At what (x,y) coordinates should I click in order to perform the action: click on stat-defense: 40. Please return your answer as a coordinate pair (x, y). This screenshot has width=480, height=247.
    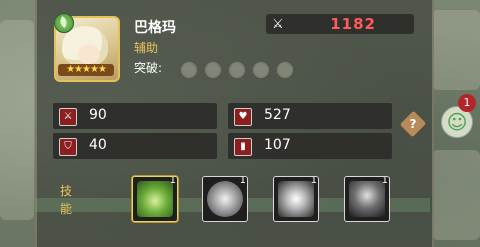
    Looking at the image, I should click on (135, 146).